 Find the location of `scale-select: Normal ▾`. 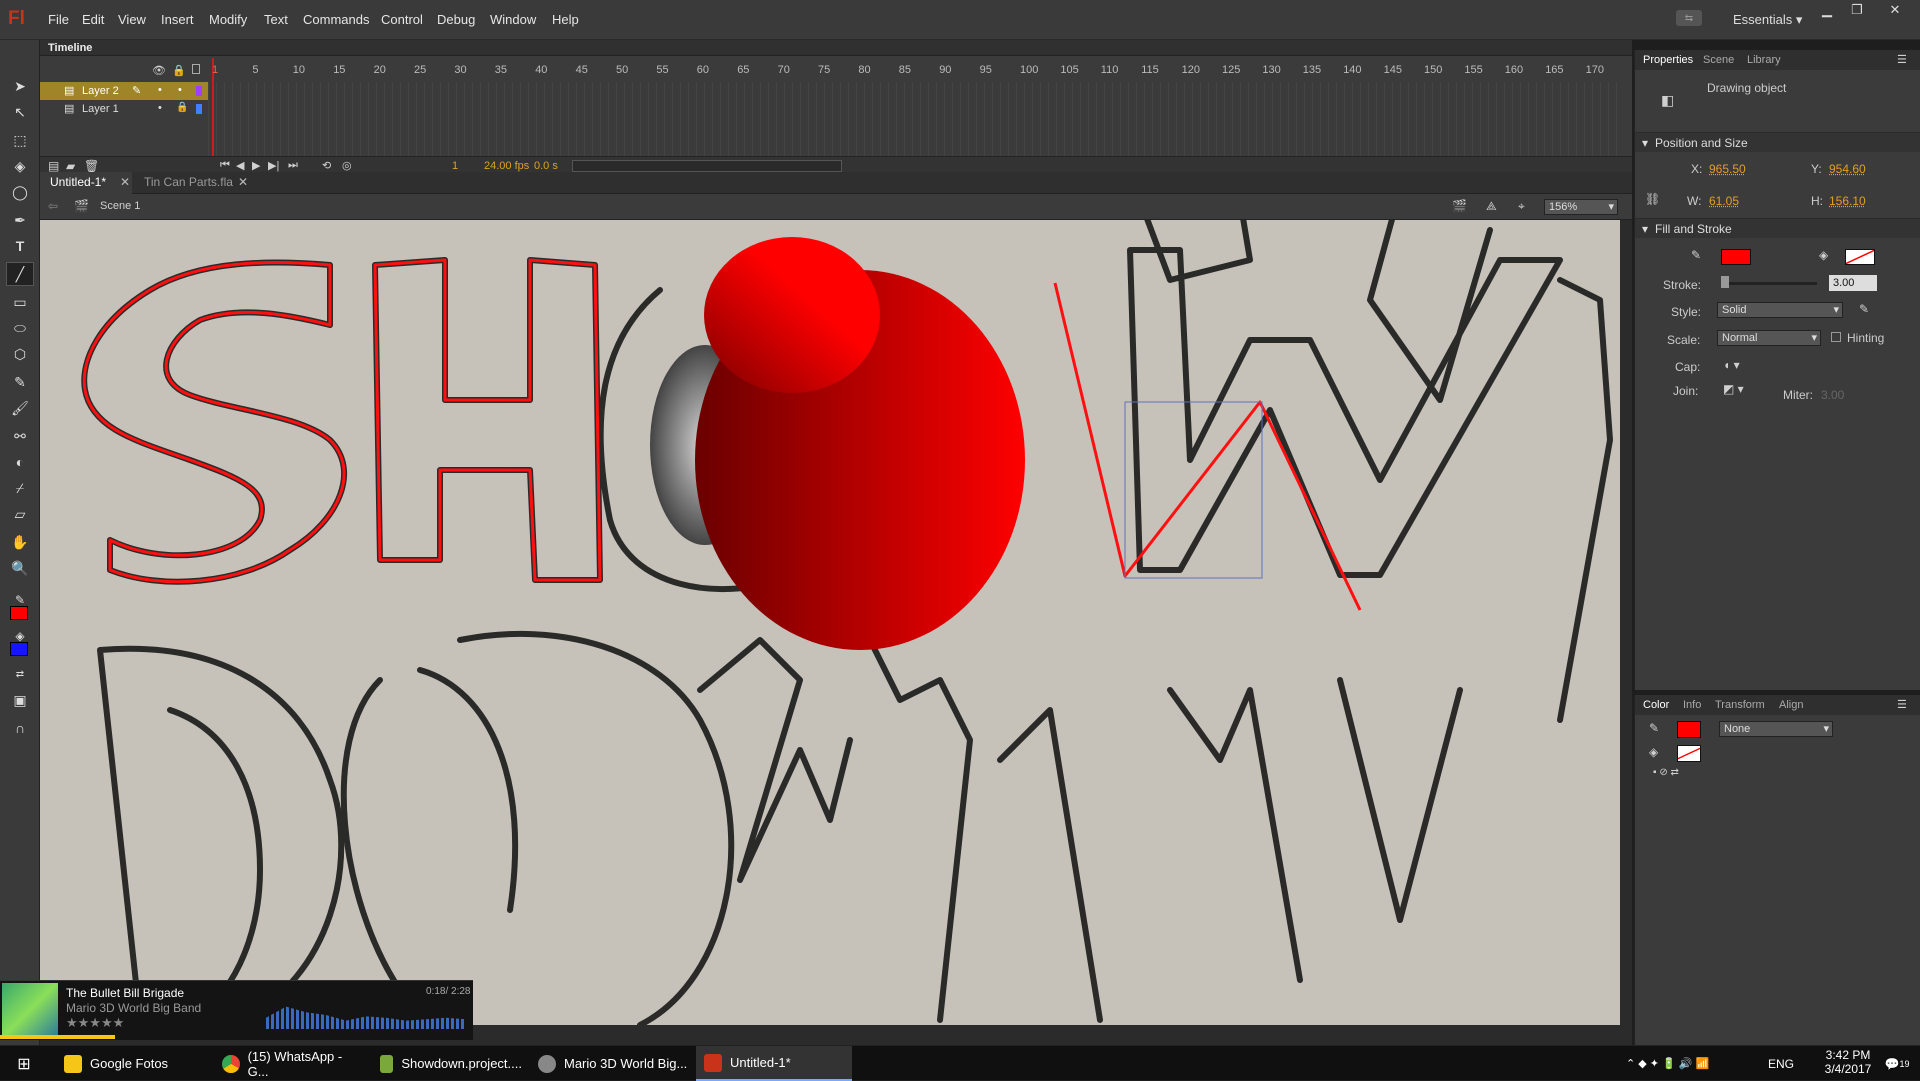

scale-select: Normal ▾ is located at coordinates (1769, 338).